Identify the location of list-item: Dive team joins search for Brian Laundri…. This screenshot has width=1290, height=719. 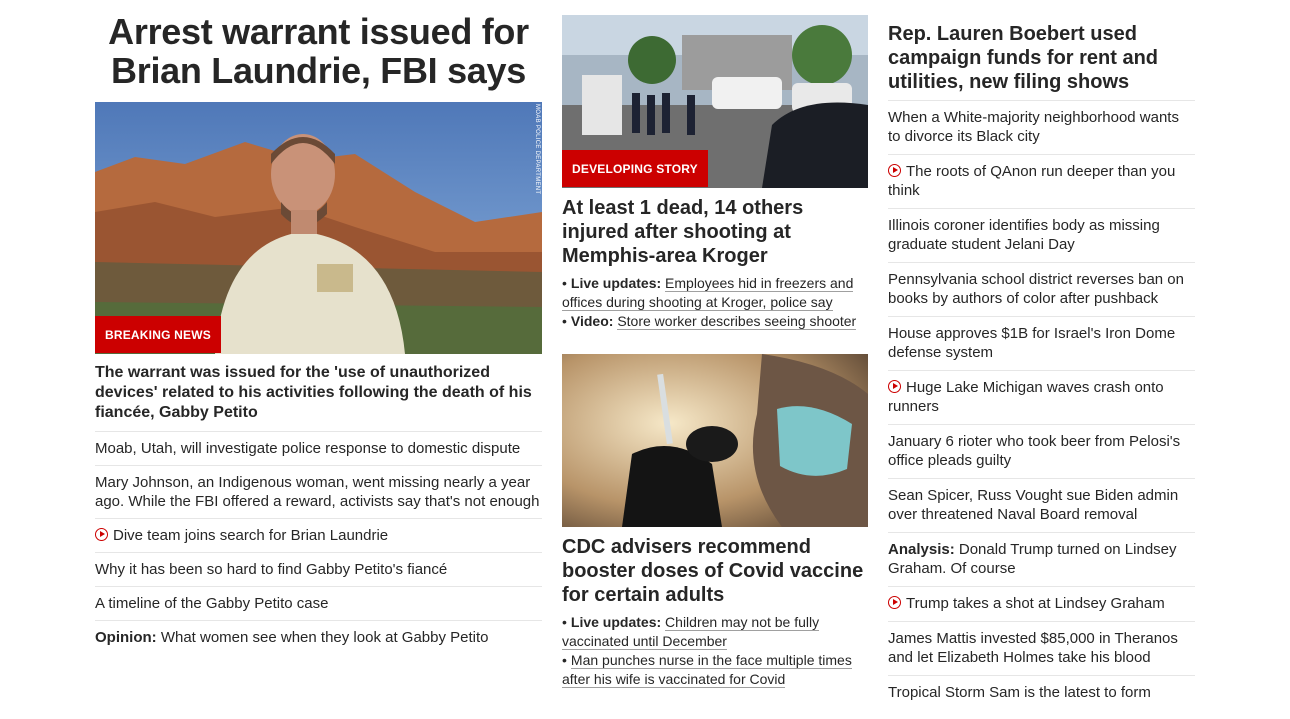
(318, 535).